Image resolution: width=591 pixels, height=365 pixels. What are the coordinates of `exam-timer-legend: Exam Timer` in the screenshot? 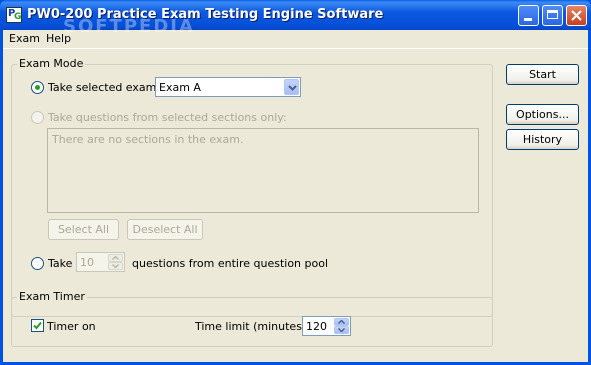 It's located at (52, 296).